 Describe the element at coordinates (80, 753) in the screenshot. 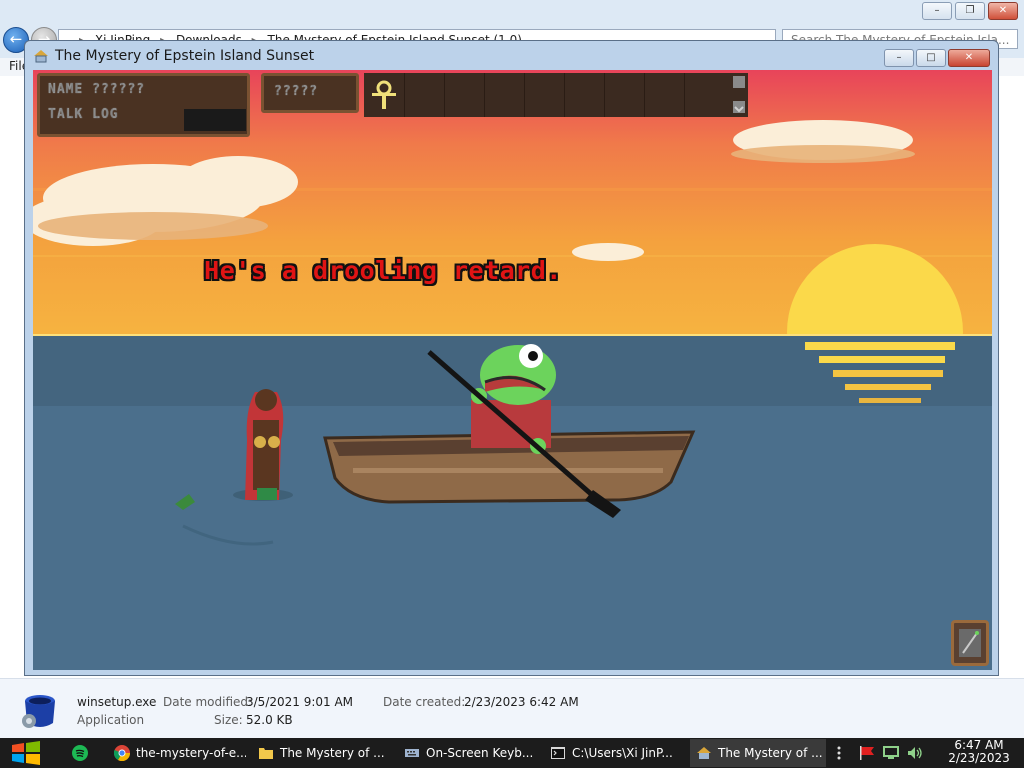

I see `spotify-icon` at that location.